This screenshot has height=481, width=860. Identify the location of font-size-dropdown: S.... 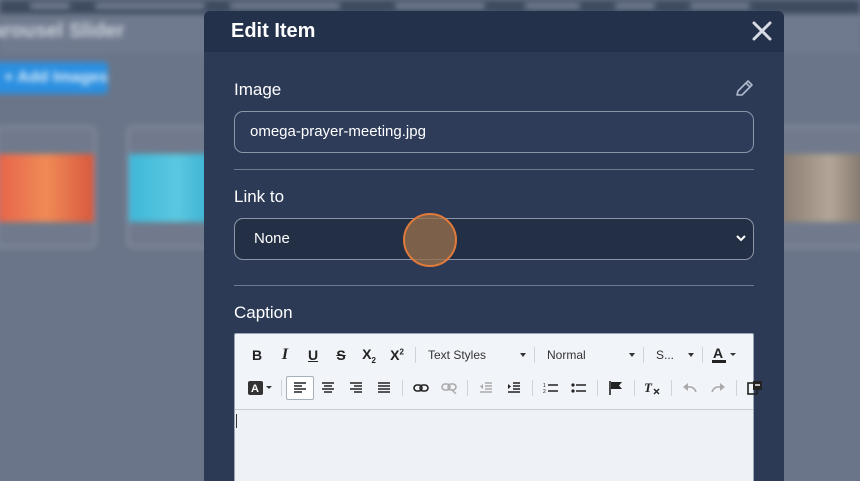
(673, 355).